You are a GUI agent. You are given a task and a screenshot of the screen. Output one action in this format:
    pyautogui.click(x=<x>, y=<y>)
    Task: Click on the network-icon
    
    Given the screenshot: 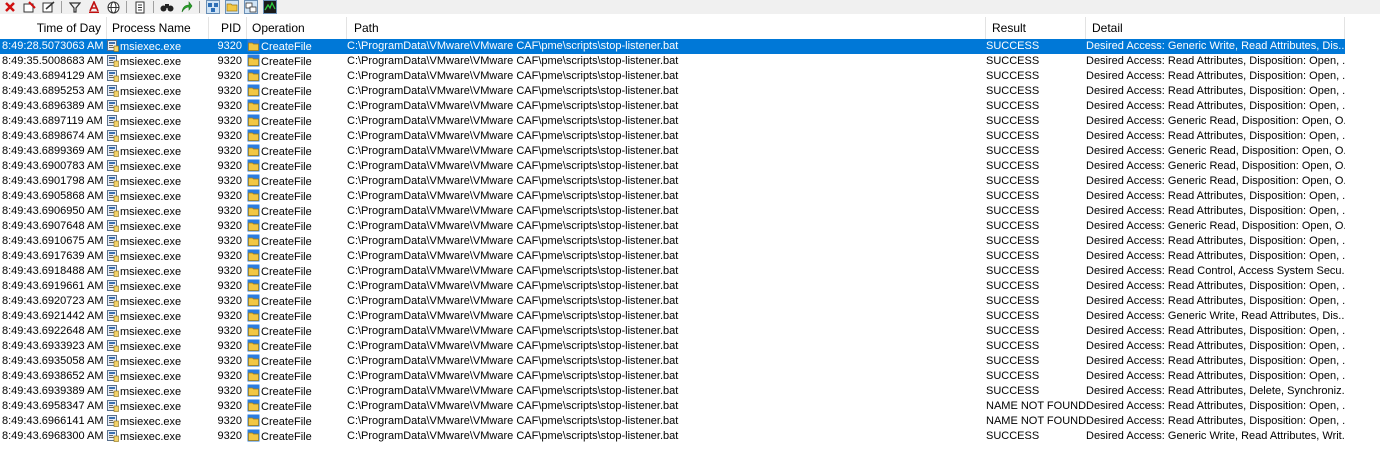 What is the action you would take?
    pyautogui.click(x=113, y=7)
    